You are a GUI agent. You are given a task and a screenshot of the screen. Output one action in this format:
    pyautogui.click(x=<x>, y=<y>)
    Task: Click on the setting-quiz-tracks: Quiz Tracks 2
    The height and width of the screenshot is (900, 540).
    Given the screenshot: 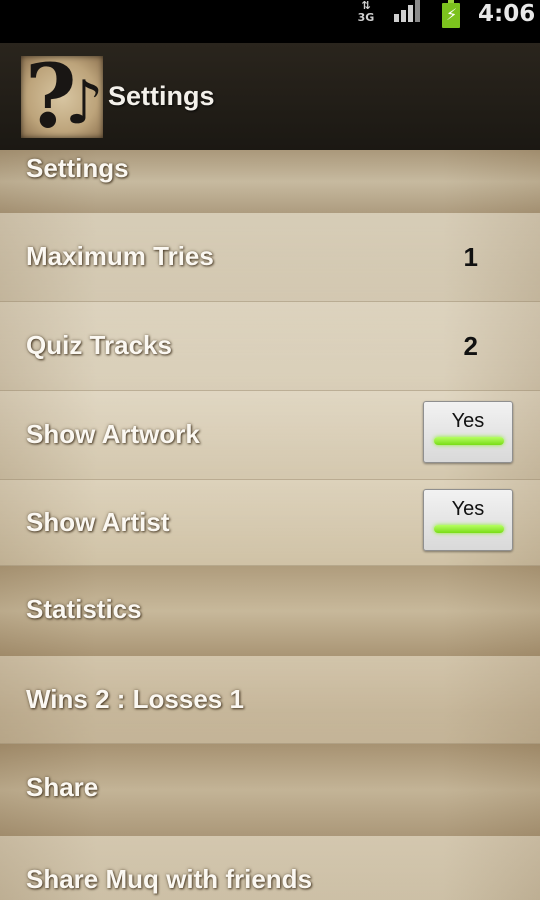 What is the action you would take?
    pyautogui.click(x=270, y=346)
    